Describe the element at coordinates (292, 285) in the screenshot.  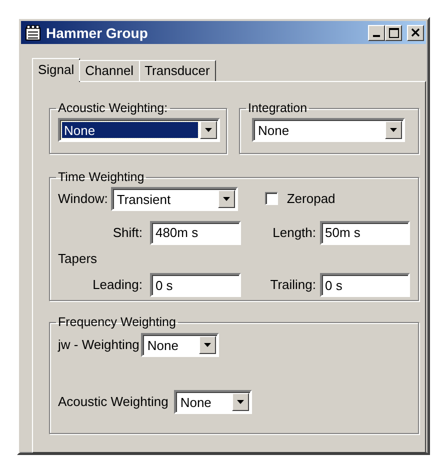
I see `field-label: Trailing:` at that location.